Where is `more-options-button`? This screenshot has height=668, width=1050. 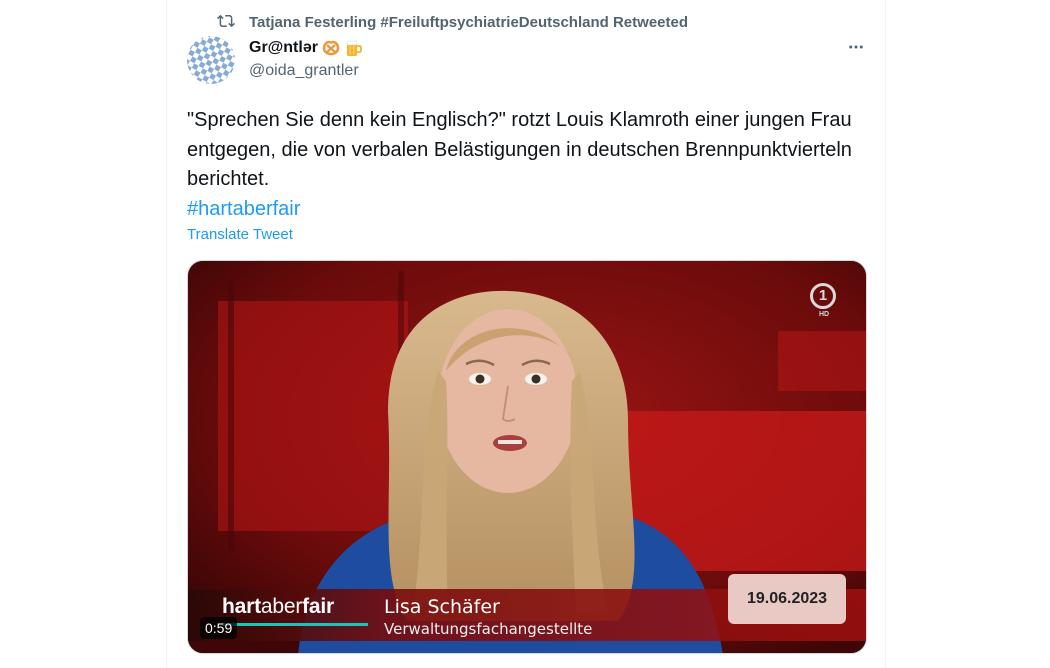
more-options-button is located at coordinates (856, 47).